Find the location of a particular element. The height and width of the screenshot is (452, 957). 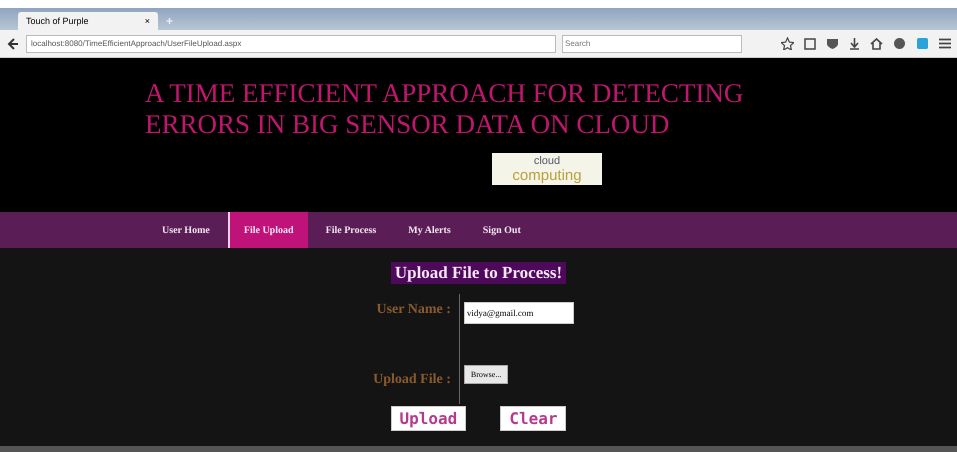

search-field: Search is located at coordinates (652, 43).